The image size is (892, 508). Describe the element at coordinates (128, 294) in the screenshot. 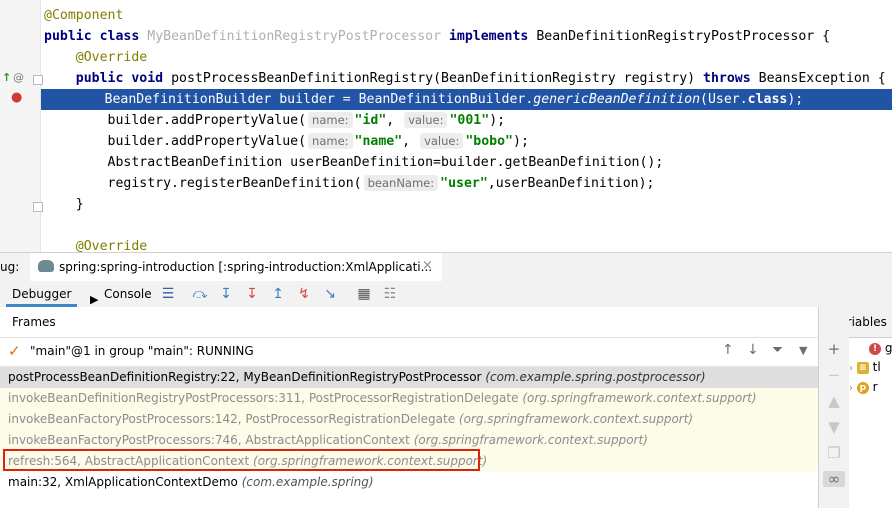

I see `tab-console-label: Console` at that location.